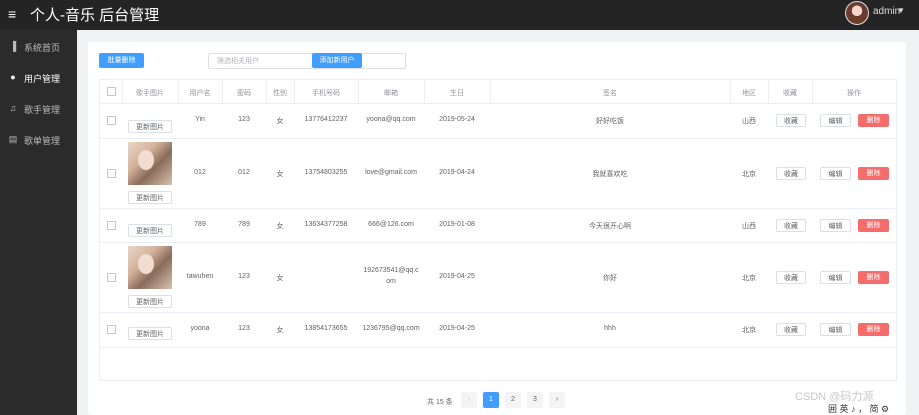 This screenshot has width=919, height=415. I want to click on column-header: 生日, so click(457, 93).